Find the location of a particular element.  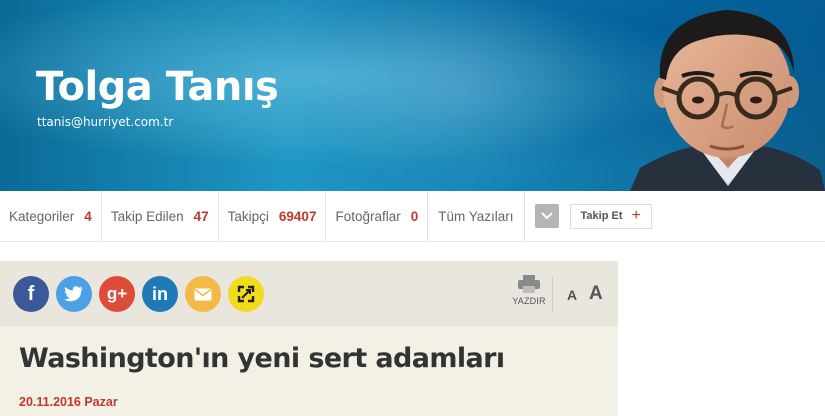

chevron-down-icon is located at coordinates (546, 216).